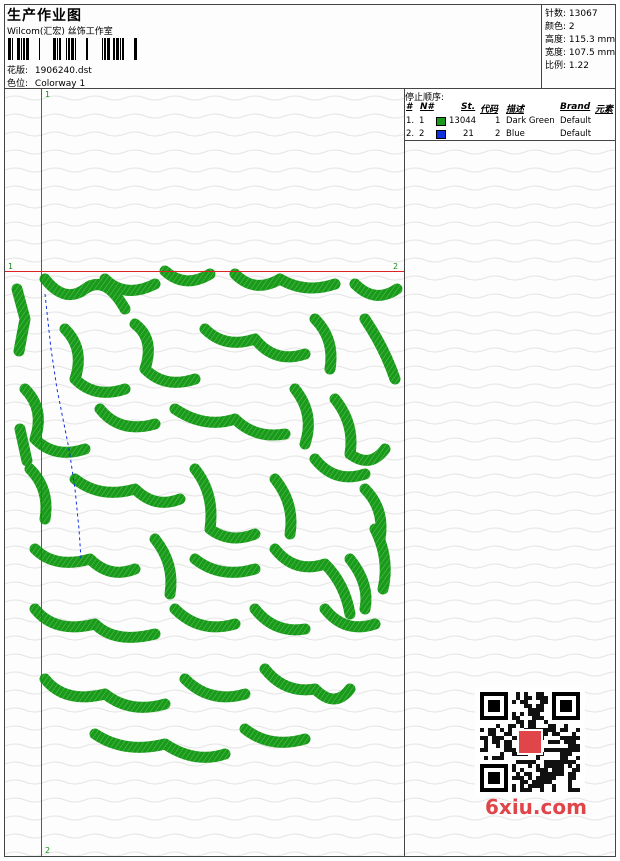 This screenshot has width=620, height=861. Describe the element at coordinates (60, 84) in the screenshot. I see `colorway-value: Colorway 1` at that location.